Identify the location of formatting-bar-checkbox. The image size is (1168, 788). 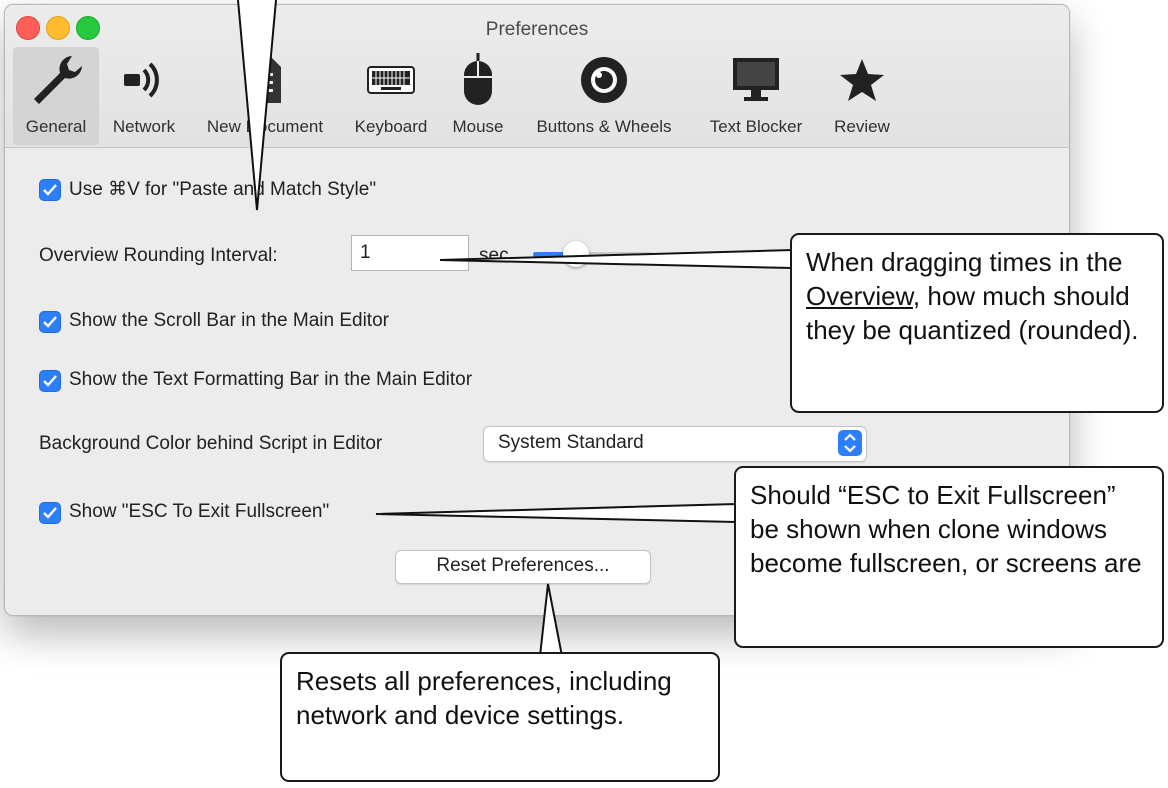
(50, 381).